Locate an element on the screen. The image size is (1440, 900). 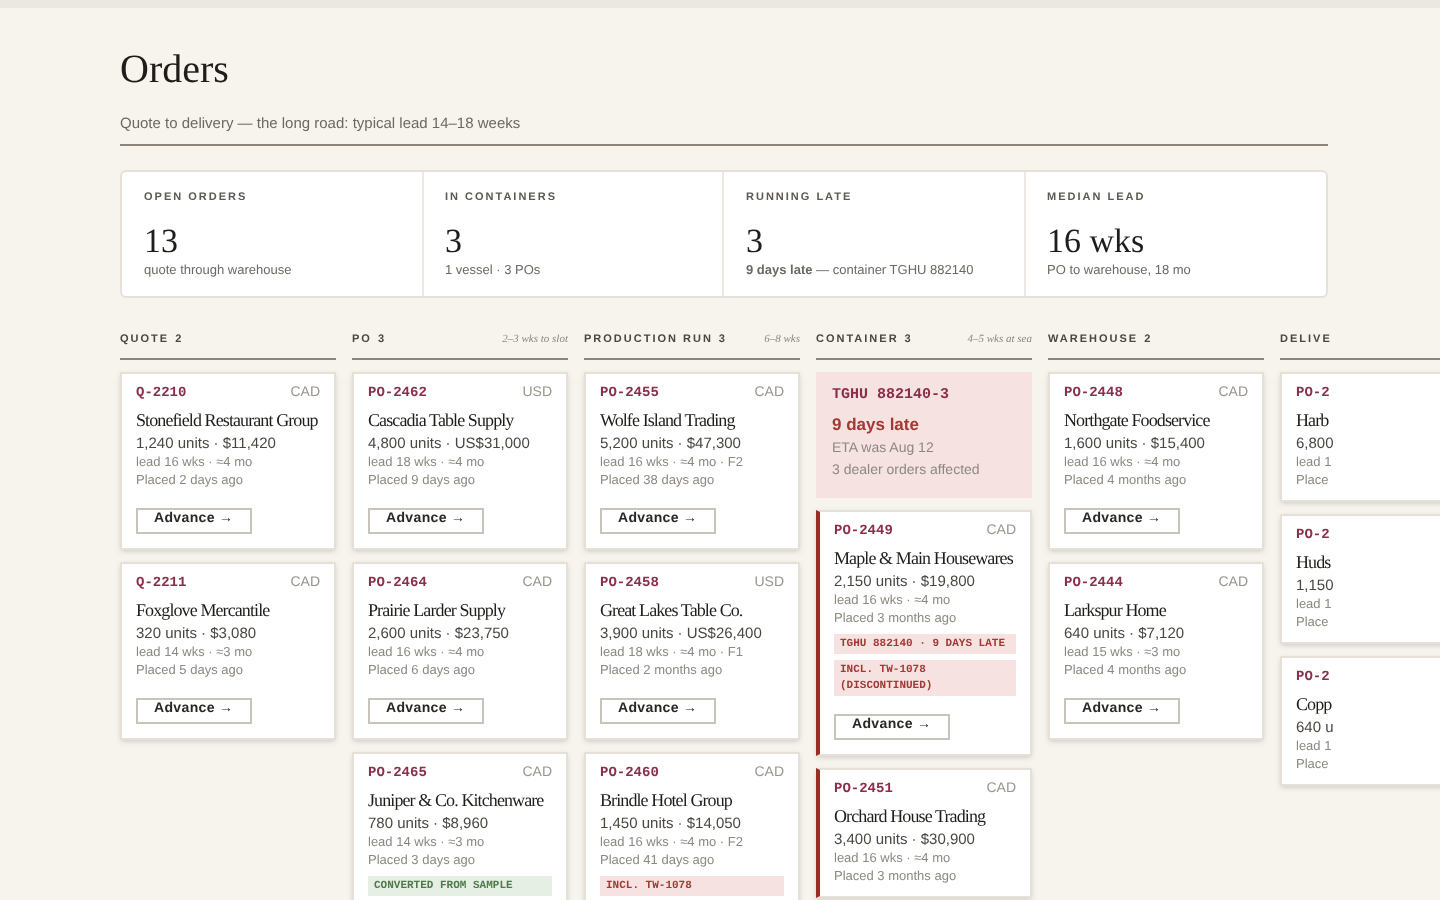
customer-name: Foxglove Mercantile is located at coordinates (204, 610).